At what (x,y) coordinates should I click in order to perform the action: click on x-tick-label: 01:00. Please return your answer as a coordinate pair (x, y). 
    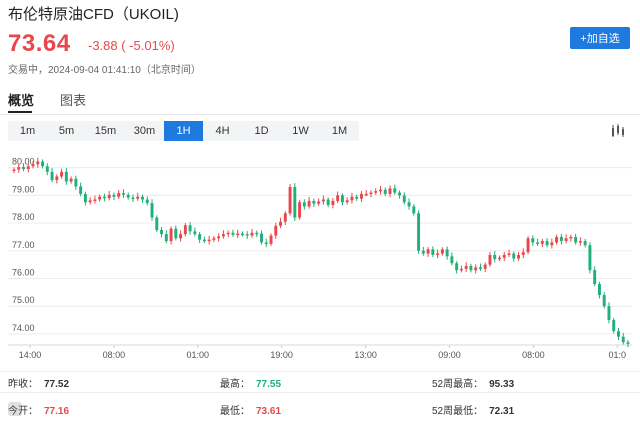
    Looking at the image, I should click on (198, 355).